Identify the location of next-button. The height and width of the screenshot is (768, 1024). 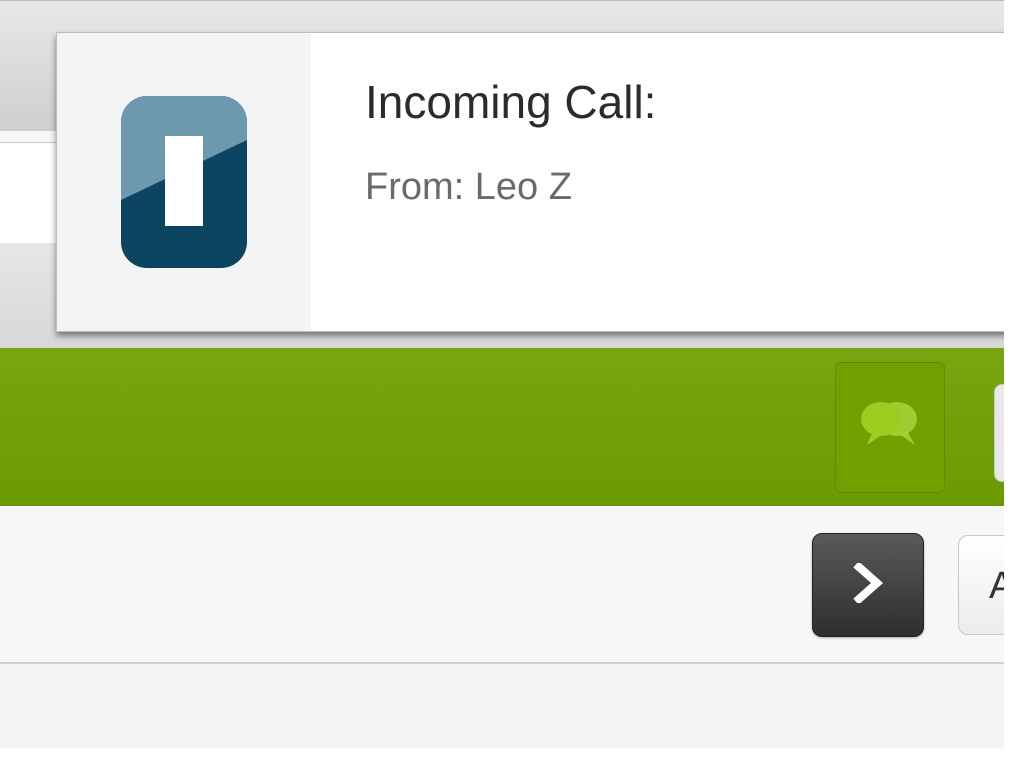
(868, 585).